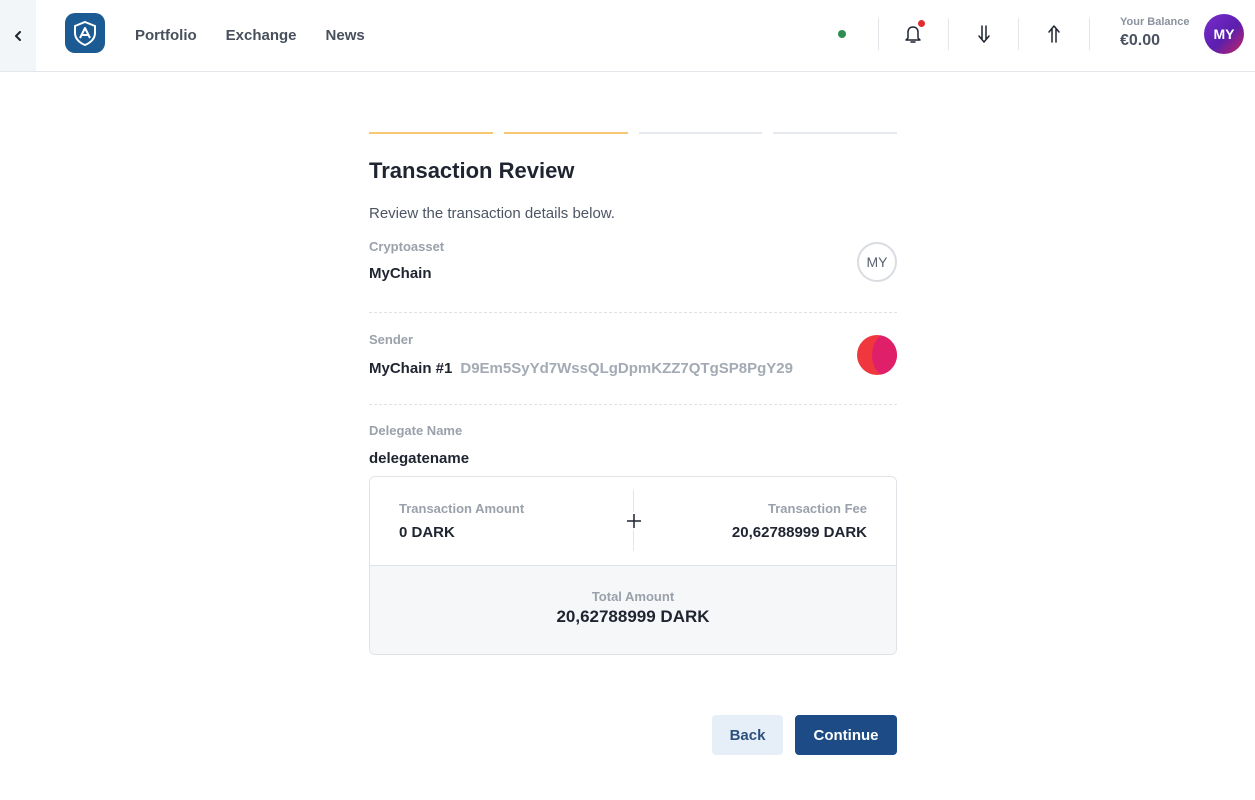  I want to click on summary-total: Total Amount 20,62788999 DARK, so click(633, 610).